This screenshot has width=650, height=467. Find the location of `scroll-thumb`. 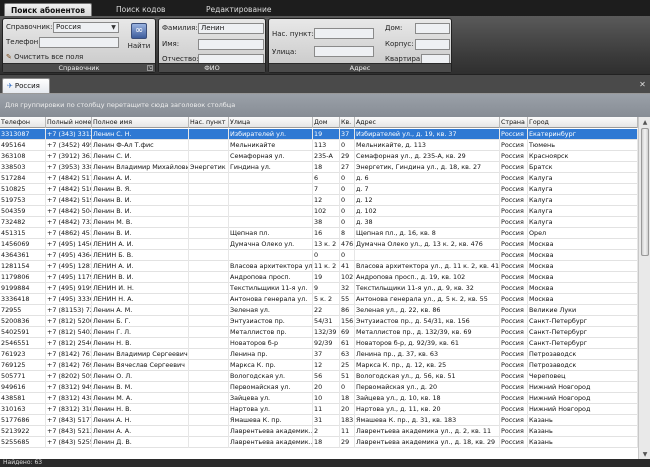

scroll-thumb is located at coordinates (645, 192).